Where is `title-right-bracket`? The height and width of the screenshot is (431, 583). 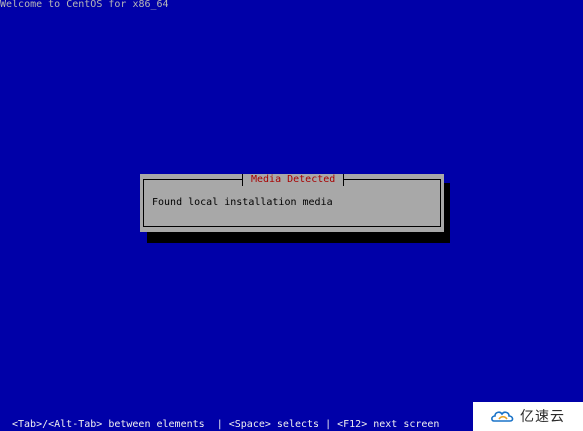
title-right-bracket is located at coordinates (344, 180).